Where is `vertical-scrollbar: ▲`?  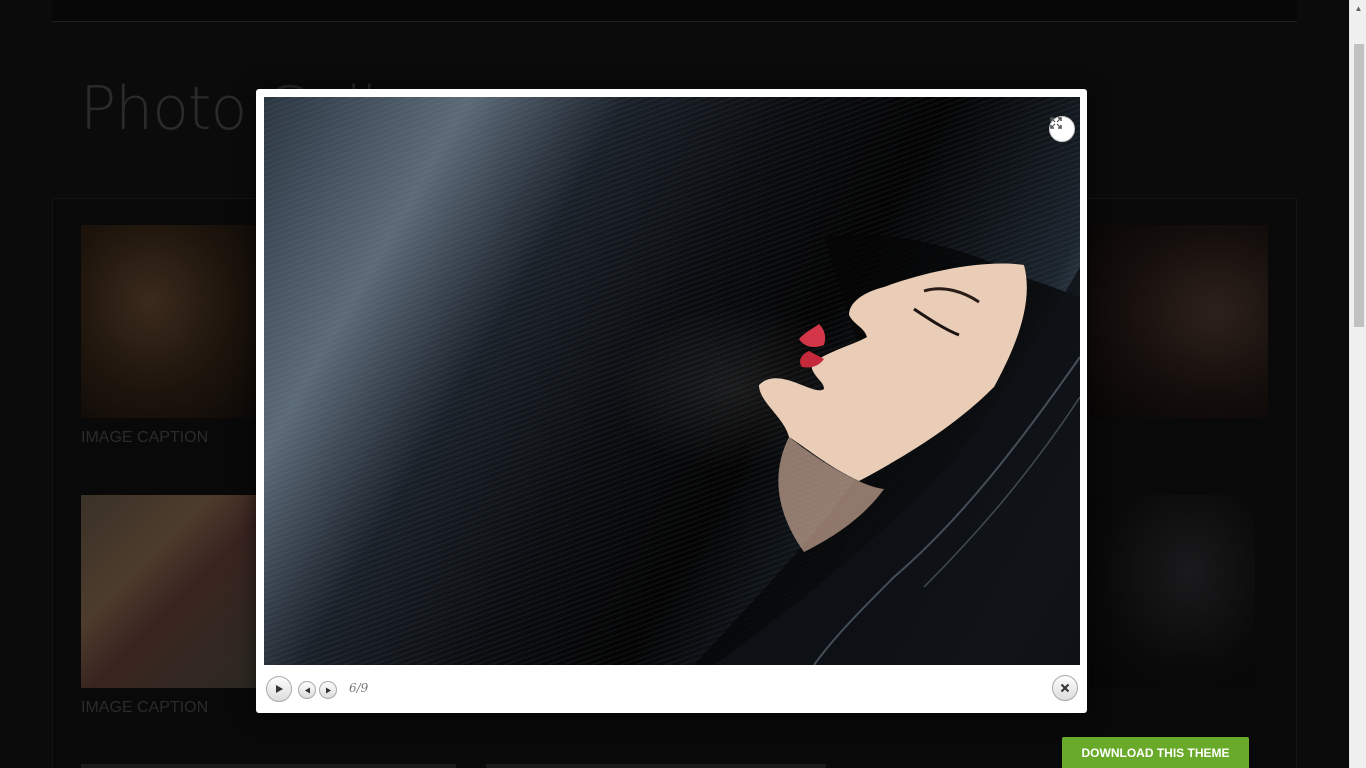 vertical-scrollbar: ▲ is located at coordinates (1357, 384).